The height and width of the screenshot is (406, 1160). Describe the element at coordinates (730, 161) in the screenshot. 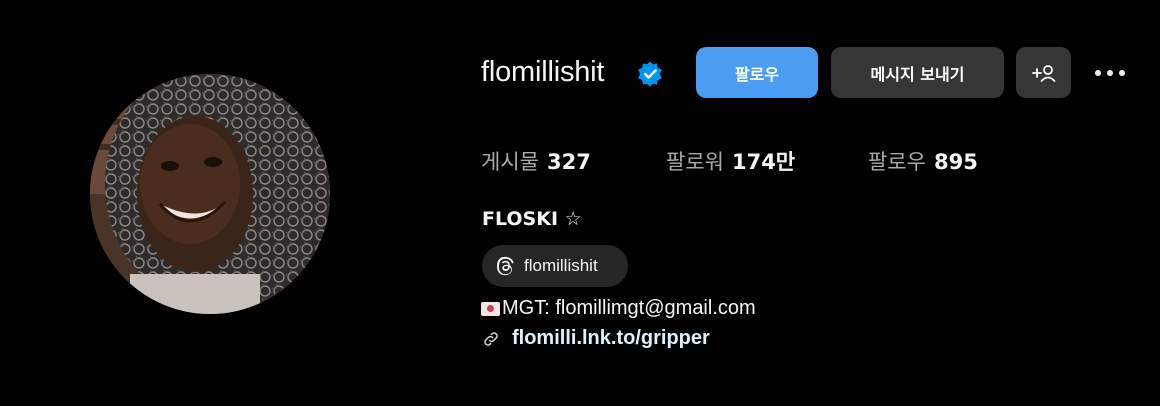

I see `stat-followers: 팔로워 174만` at that location.